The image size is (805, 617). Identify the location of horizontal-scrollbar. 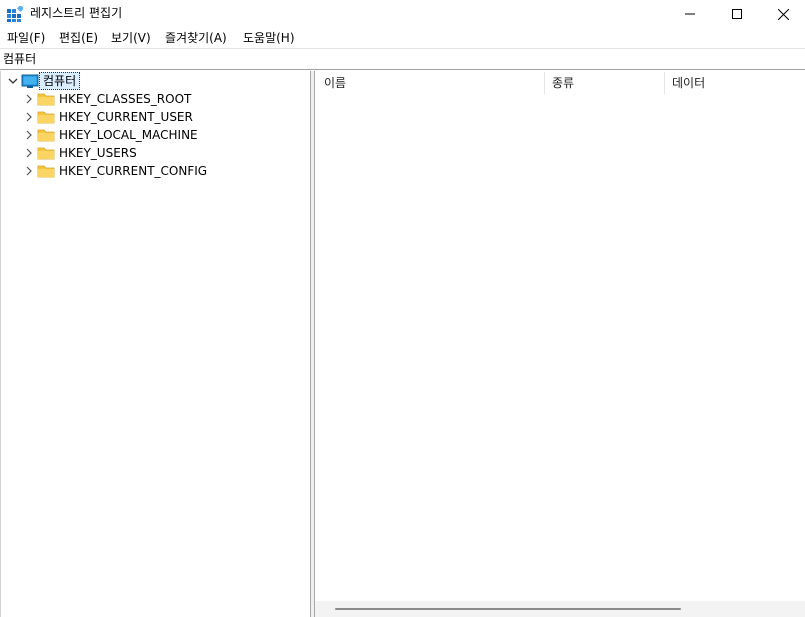
(560, 609).